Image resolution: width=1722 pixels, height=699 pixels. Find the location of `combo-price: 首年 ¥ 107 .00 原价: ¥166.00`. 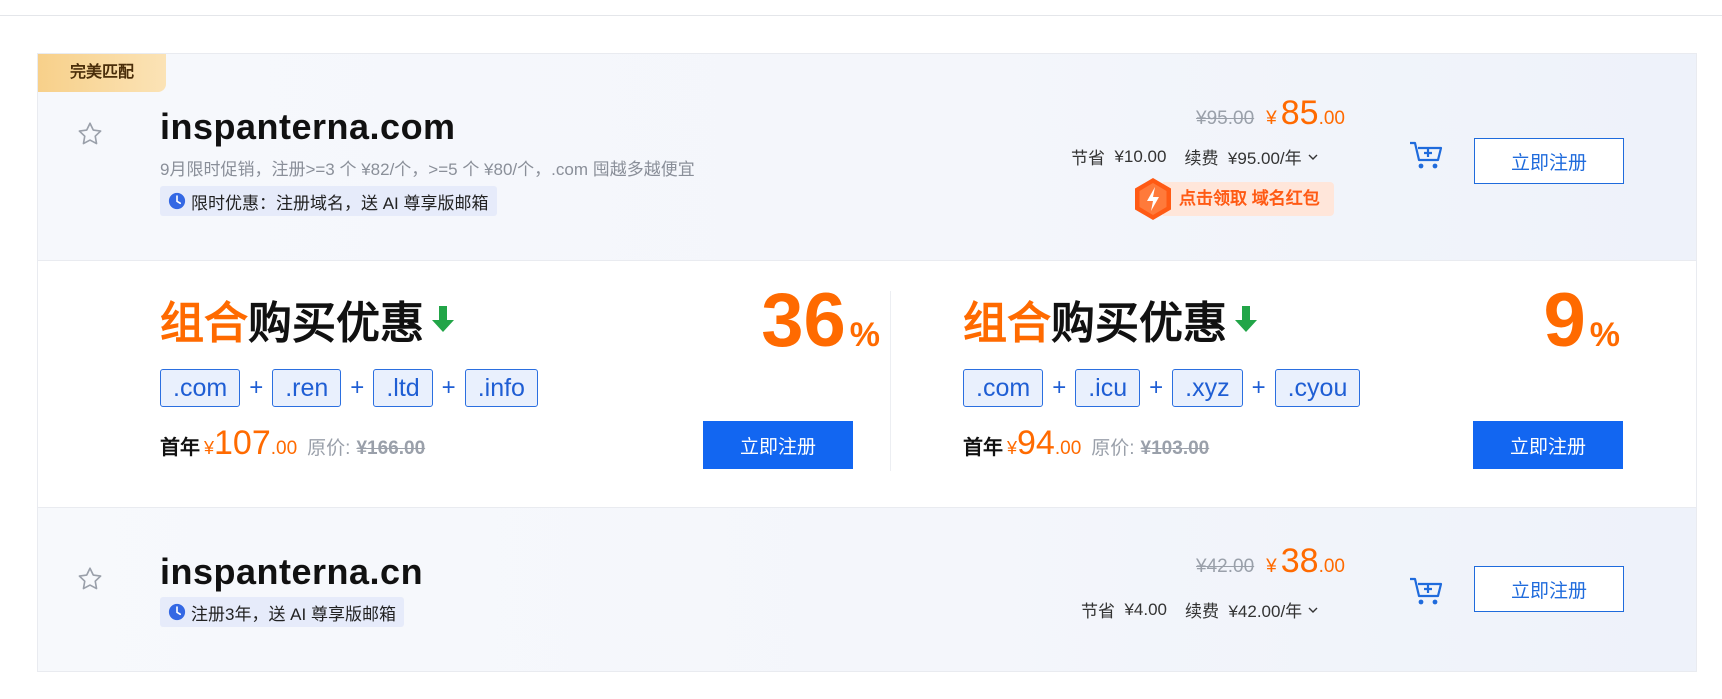

combo-price: 首年 ¥ 107 .00 原价: ¥166.00 is located at coordinates (292, 443).